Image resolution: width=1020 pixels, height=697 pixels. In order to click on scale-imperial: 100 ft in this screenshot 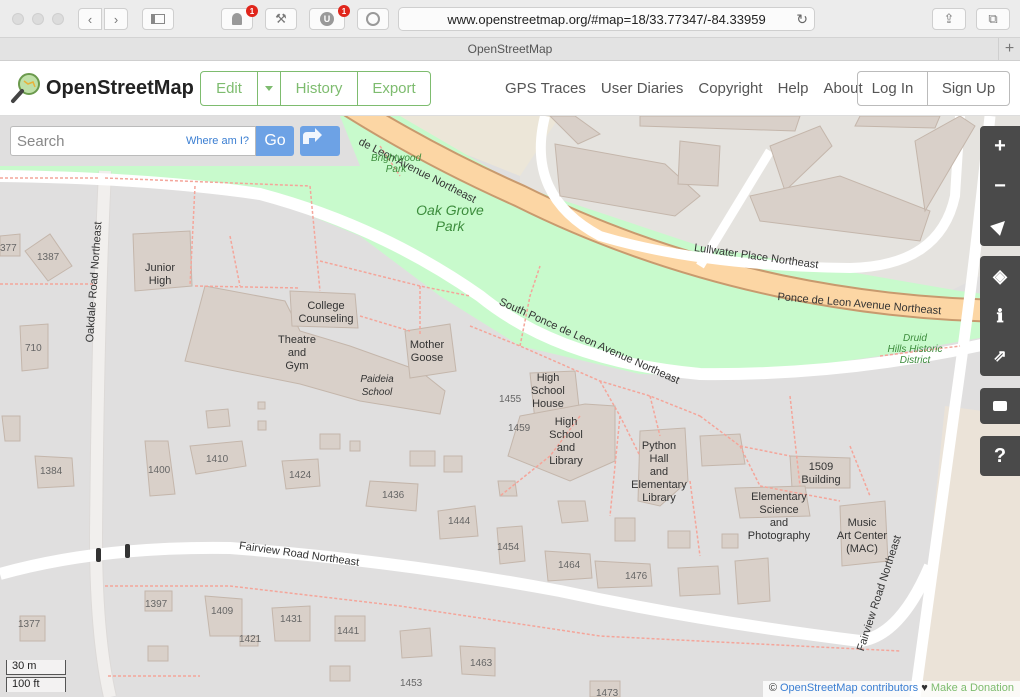, I will do `click(36, 684)`.